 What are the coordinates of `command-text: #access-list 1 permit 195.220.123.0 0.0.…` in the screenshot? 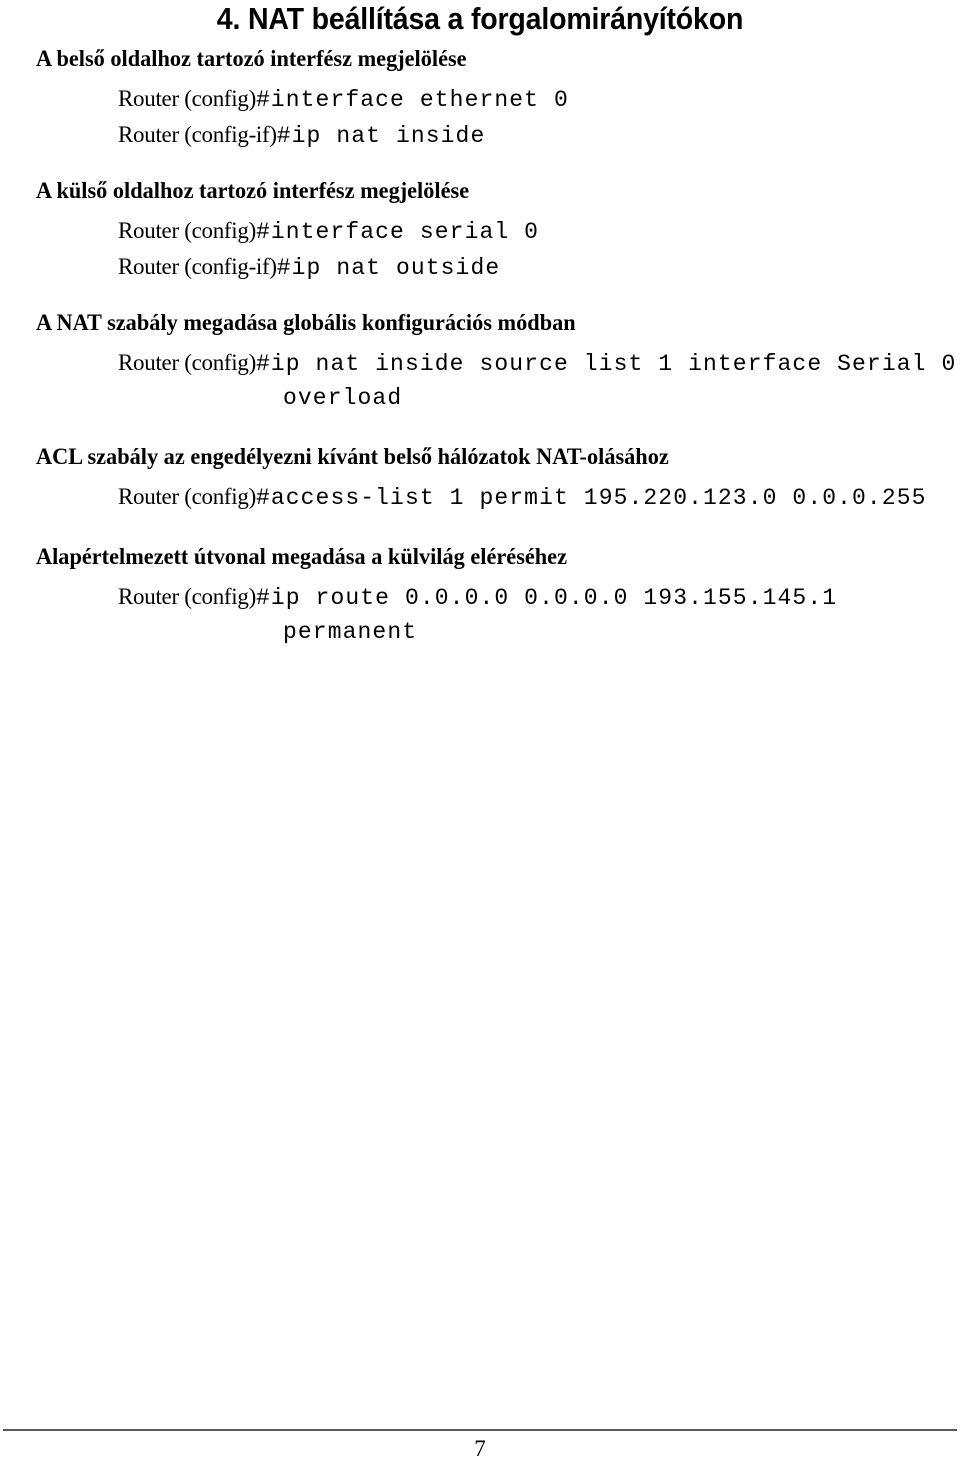 It's located at (591, 498).